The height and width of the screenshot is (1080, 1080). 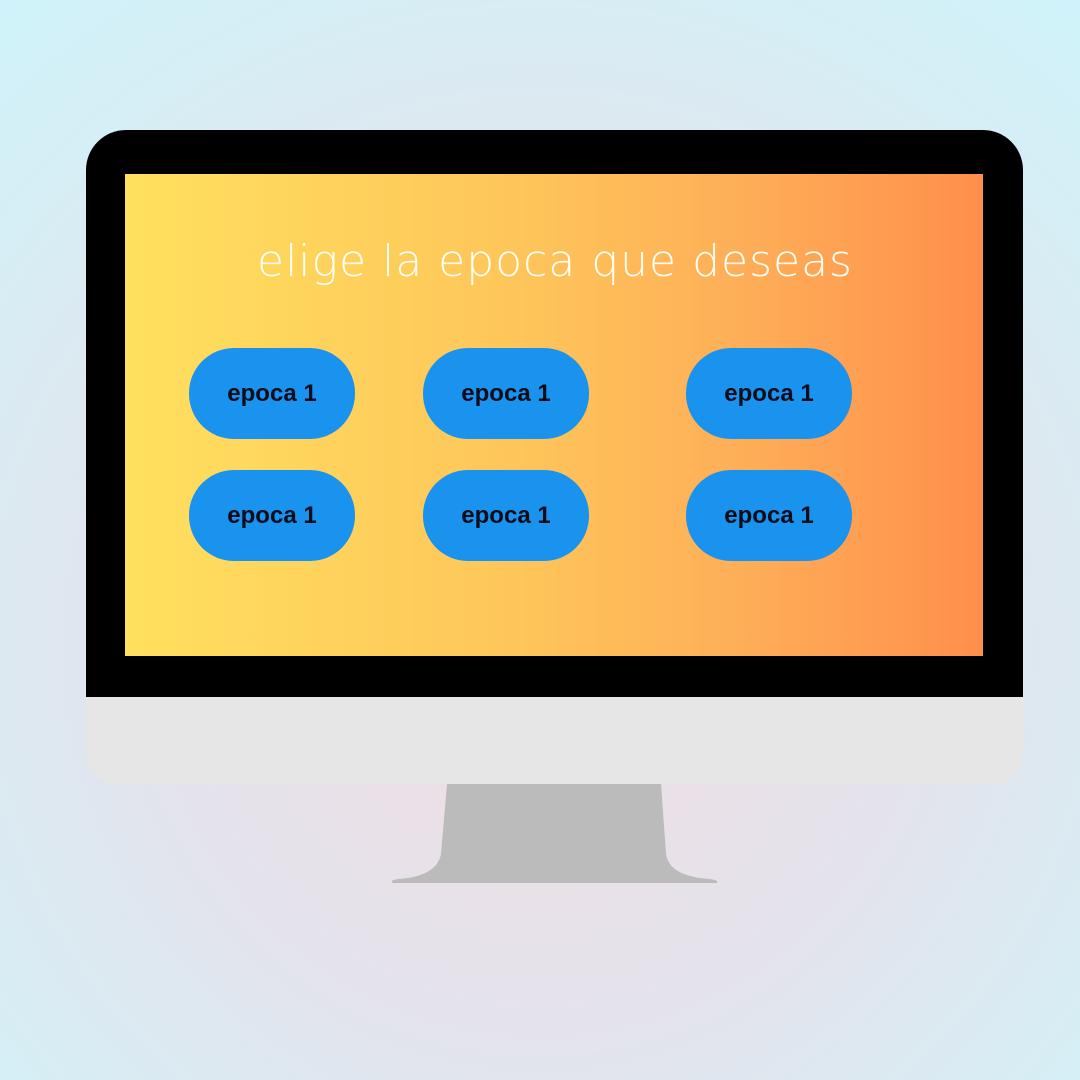 I want to click on era-button-6: epoca 1, so click(x=769, y=515).